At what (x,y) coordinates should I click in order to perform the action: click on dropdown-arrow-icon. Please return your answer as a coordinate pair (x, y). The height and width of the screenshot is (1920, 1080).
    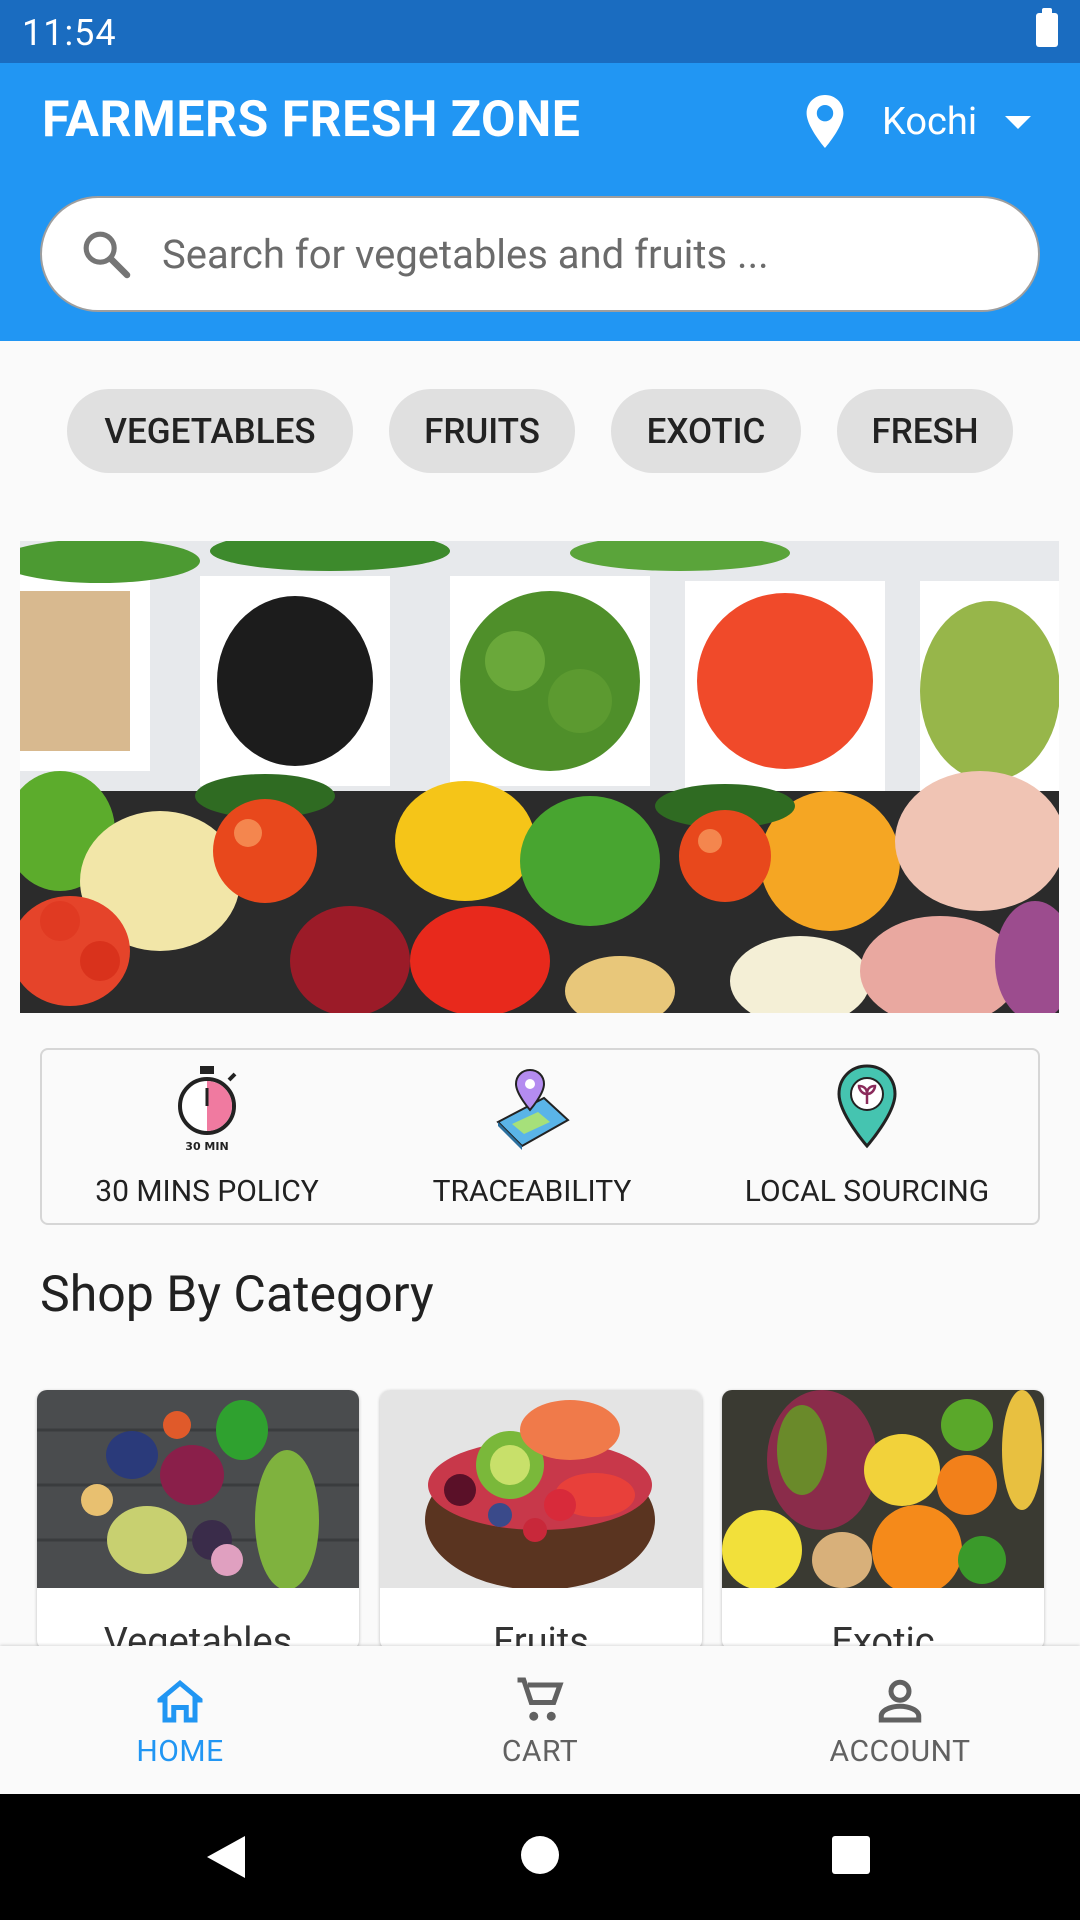
    Looking at the image, I should click on (1018, 122).